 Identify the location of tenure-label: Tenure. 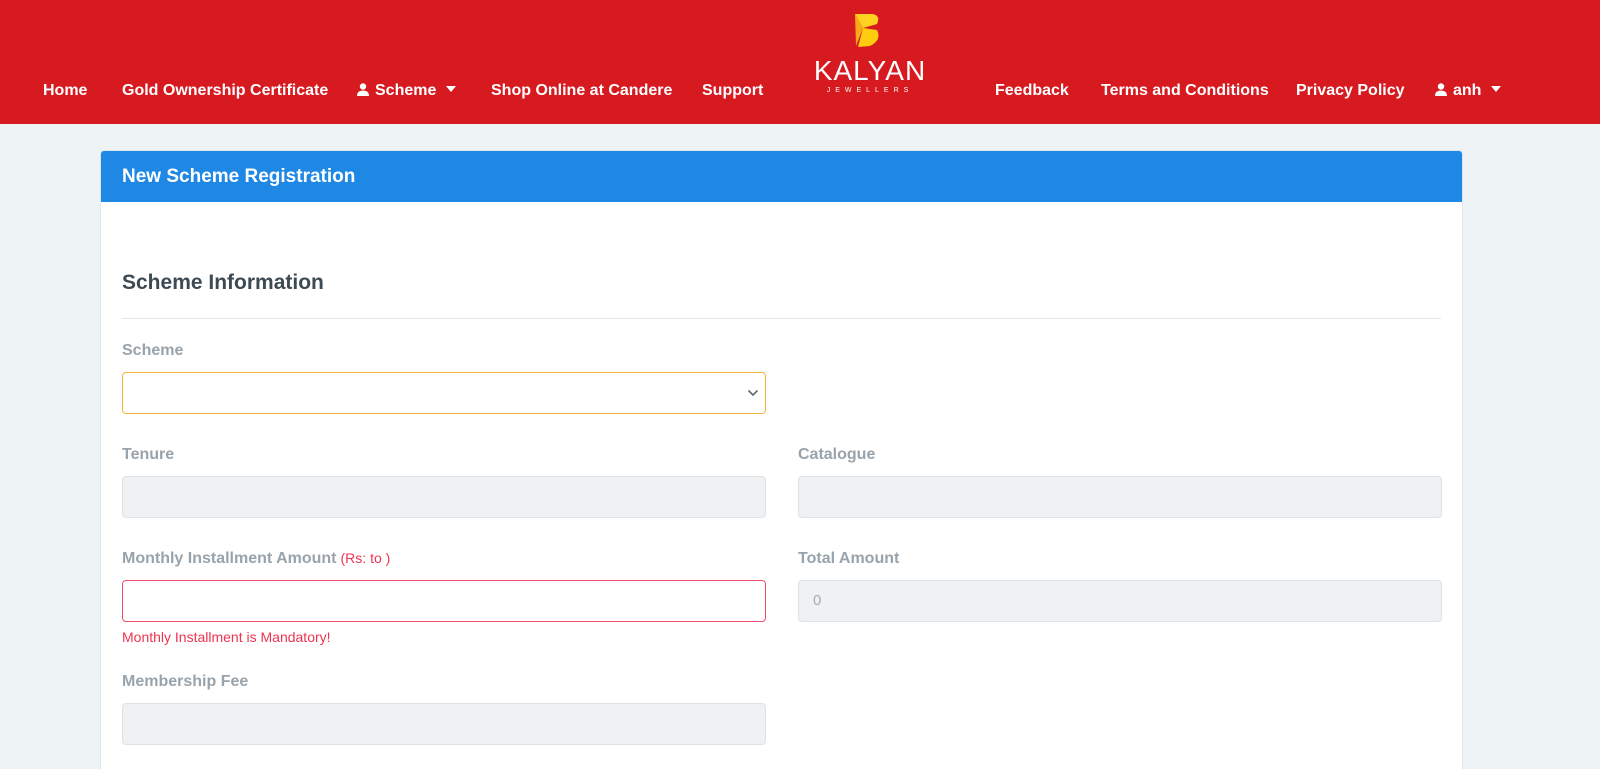
(148, 454).